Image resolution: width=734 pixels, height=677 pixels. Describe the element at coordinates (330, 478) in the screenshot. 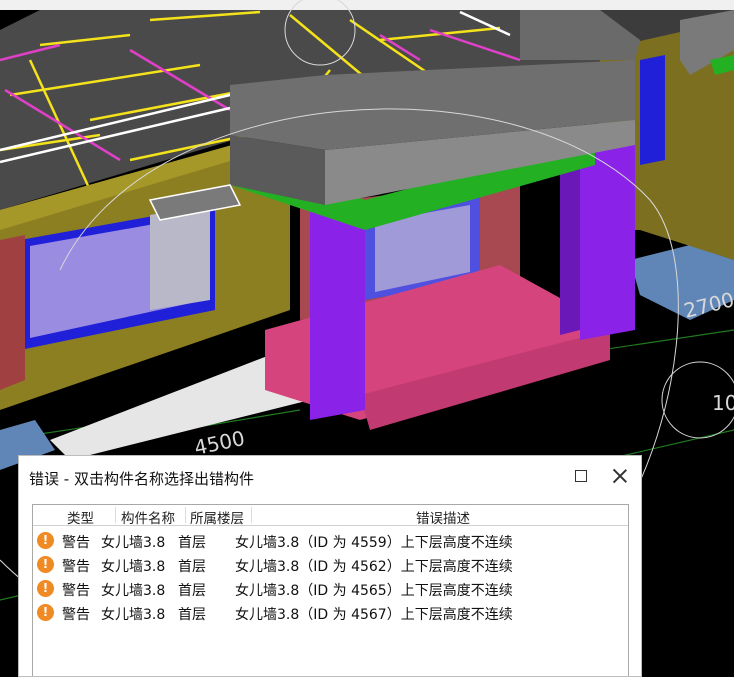

I see `dialog-titlebar: 错误 - 双击构件名称选择出错构件` at that location.